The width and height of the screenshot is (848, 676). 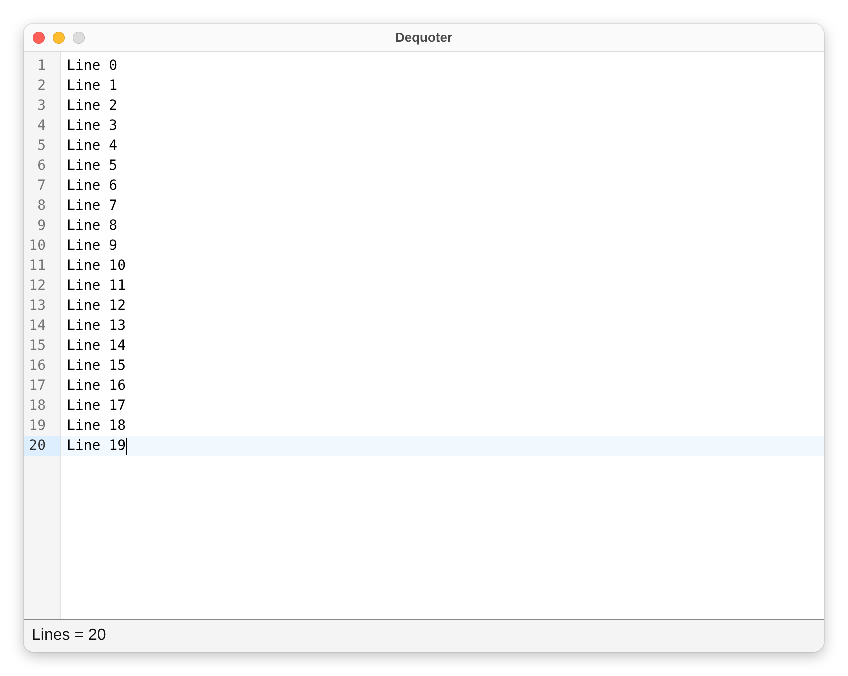 I want to click on line-number: 20, so click(x=42, y=446).